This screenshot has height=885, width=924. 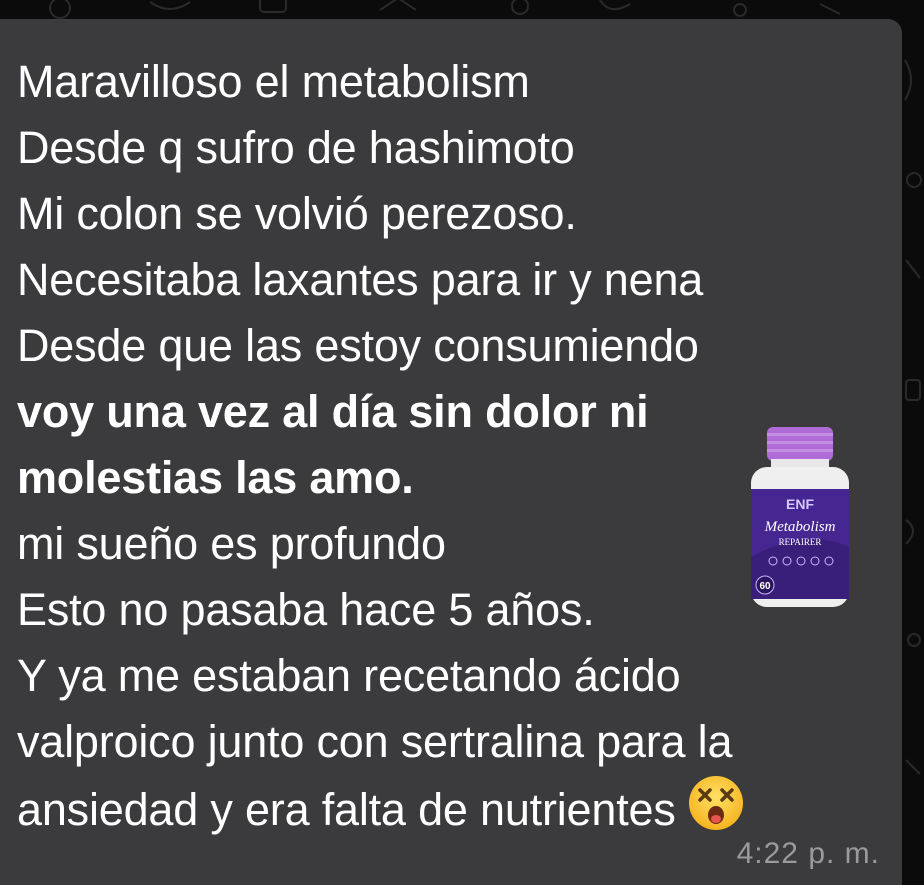 I want to click on message-line: Necesitaba laxantes para ir y nena, so click(x=360, y=279).